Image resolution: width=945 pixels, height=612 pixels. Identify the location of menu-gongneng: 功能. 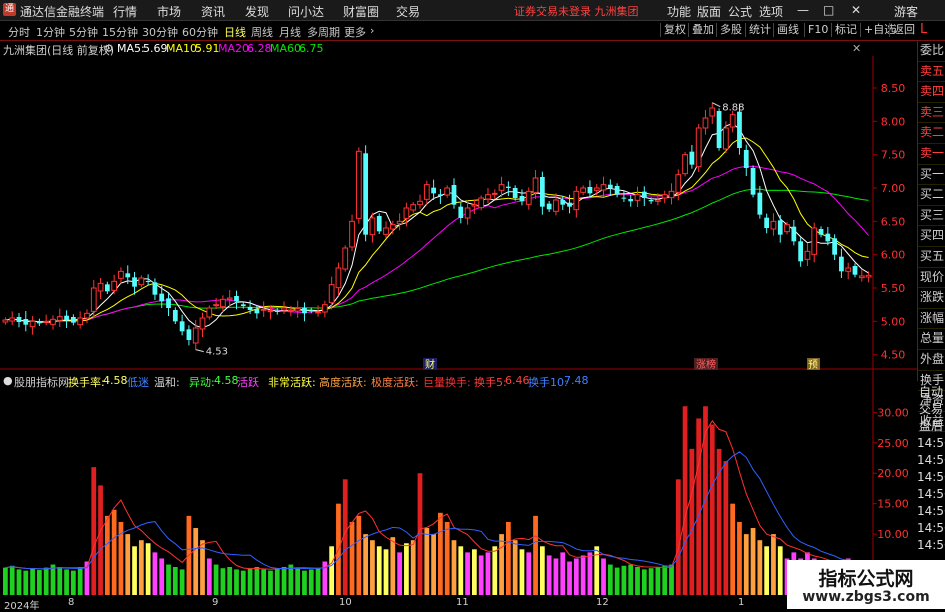
(679, 11).